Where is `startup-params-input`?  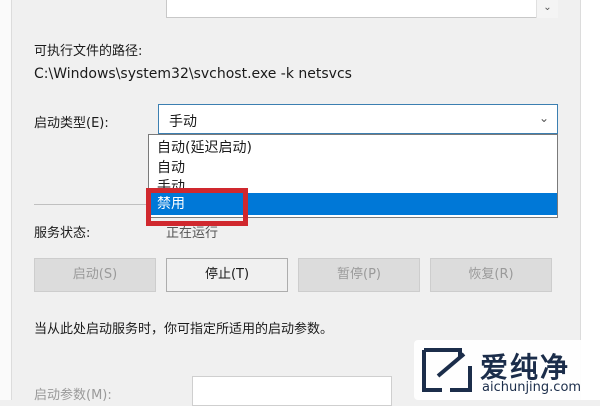
startup-params-input is located at coordinates (292, 391).